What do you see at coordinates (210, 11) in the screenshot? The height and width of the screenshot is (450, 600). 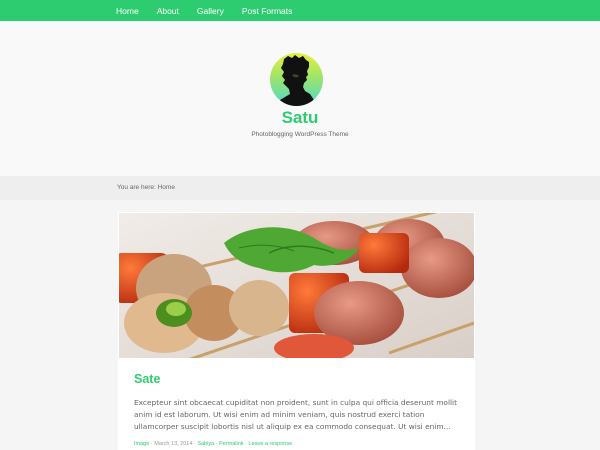 I see `nav-item-gallery: Gallery` at bounding box center [210, 11].